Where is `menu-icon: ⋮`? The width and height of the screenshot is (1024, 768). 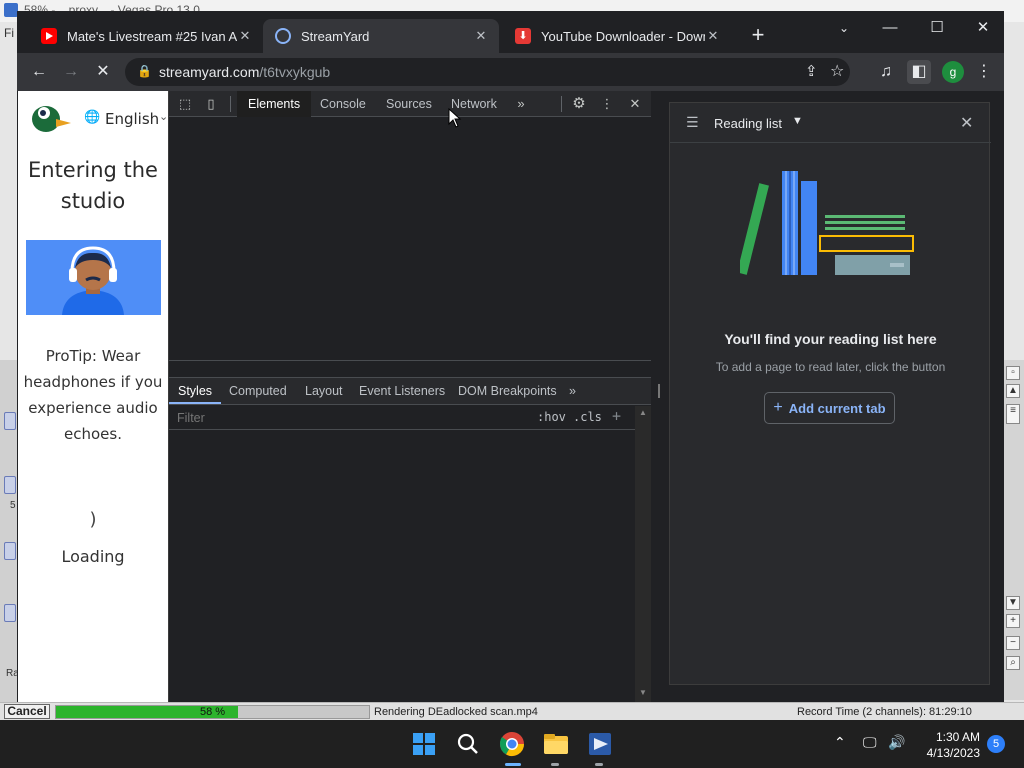 menu-icon: ⋮ is located at coordinates (984, 72).